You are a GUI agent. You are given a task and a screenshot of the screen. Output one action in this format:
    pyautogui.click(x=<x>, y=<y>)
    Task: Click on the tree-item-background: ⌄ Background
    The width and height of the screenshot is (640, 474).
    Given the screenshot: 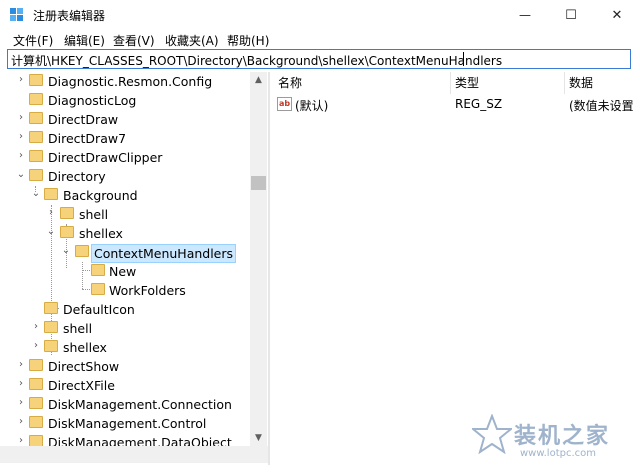 What is the action you would take?
    pyautogui.click(x=125, y=195)
    